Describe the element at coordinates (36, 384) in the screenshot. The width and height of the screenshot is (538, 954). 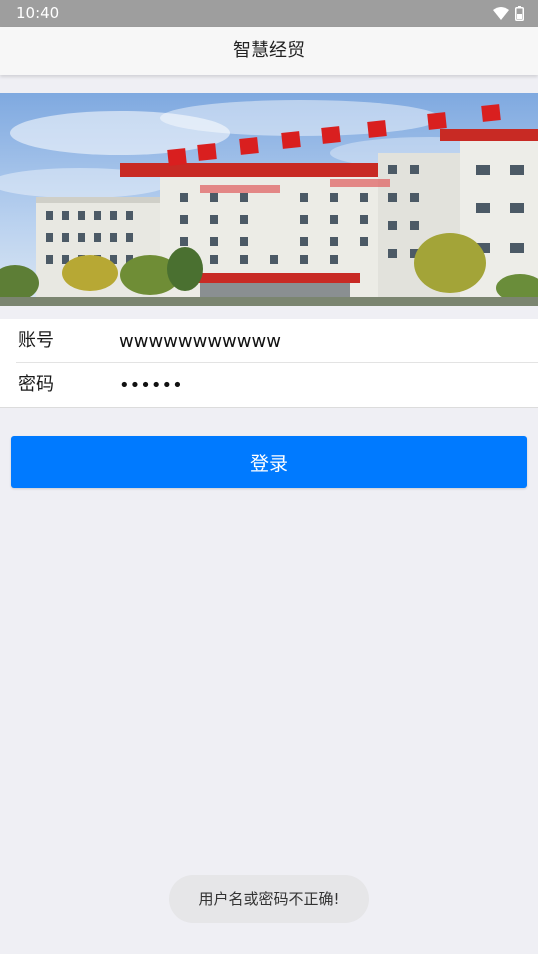
I see `password-label: 密码` at that location.